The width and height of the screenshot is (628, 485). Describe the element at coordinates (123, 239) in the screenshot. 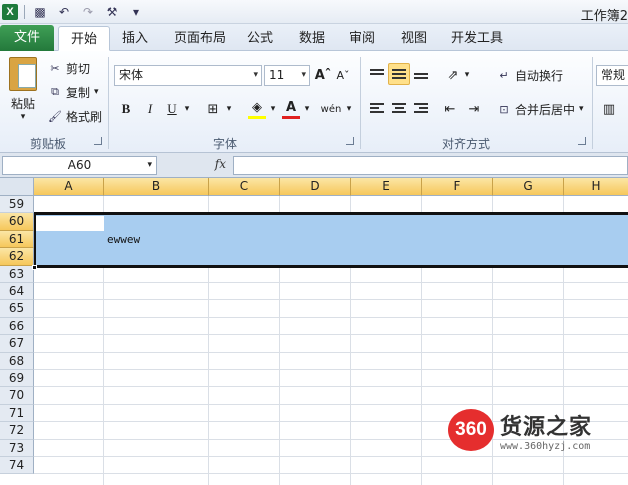

I see `cell-b61: ewwew` at that location.